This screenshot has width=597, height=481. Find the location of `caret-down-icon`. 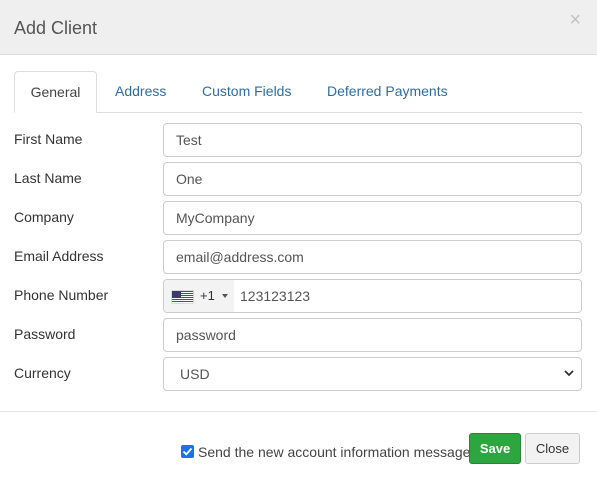

caret-down-icon is located at coordinates (225, 296).